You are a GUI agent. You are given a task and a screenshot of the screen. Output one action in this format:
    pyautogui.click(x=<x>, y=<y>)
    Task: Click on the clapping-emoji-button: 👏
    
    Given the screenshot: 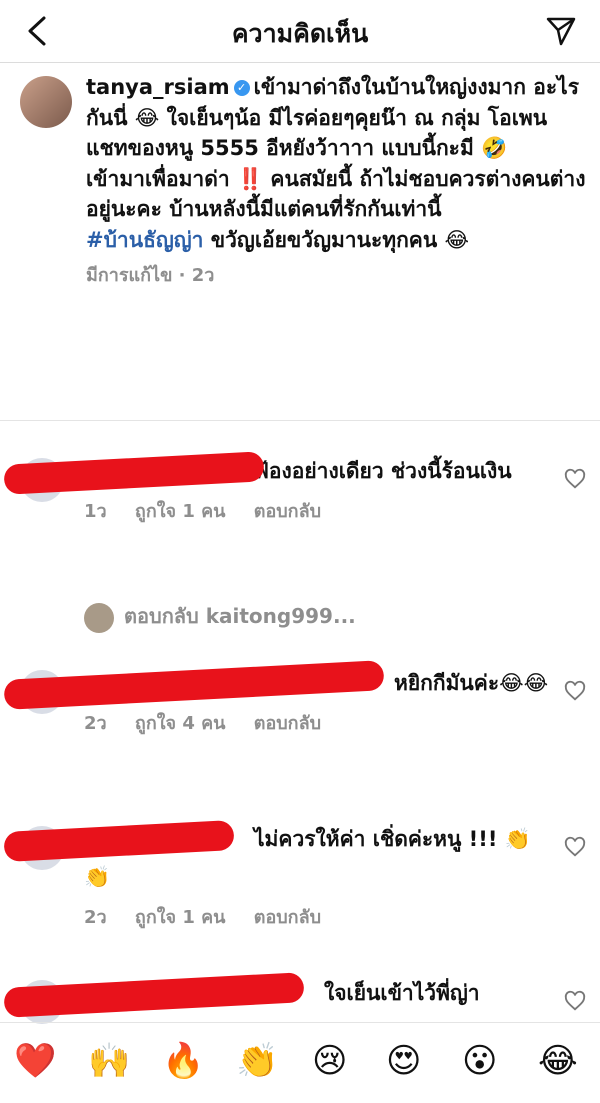 What is the action you would take?
    pyautogui.click(x=257, y=1061)
    